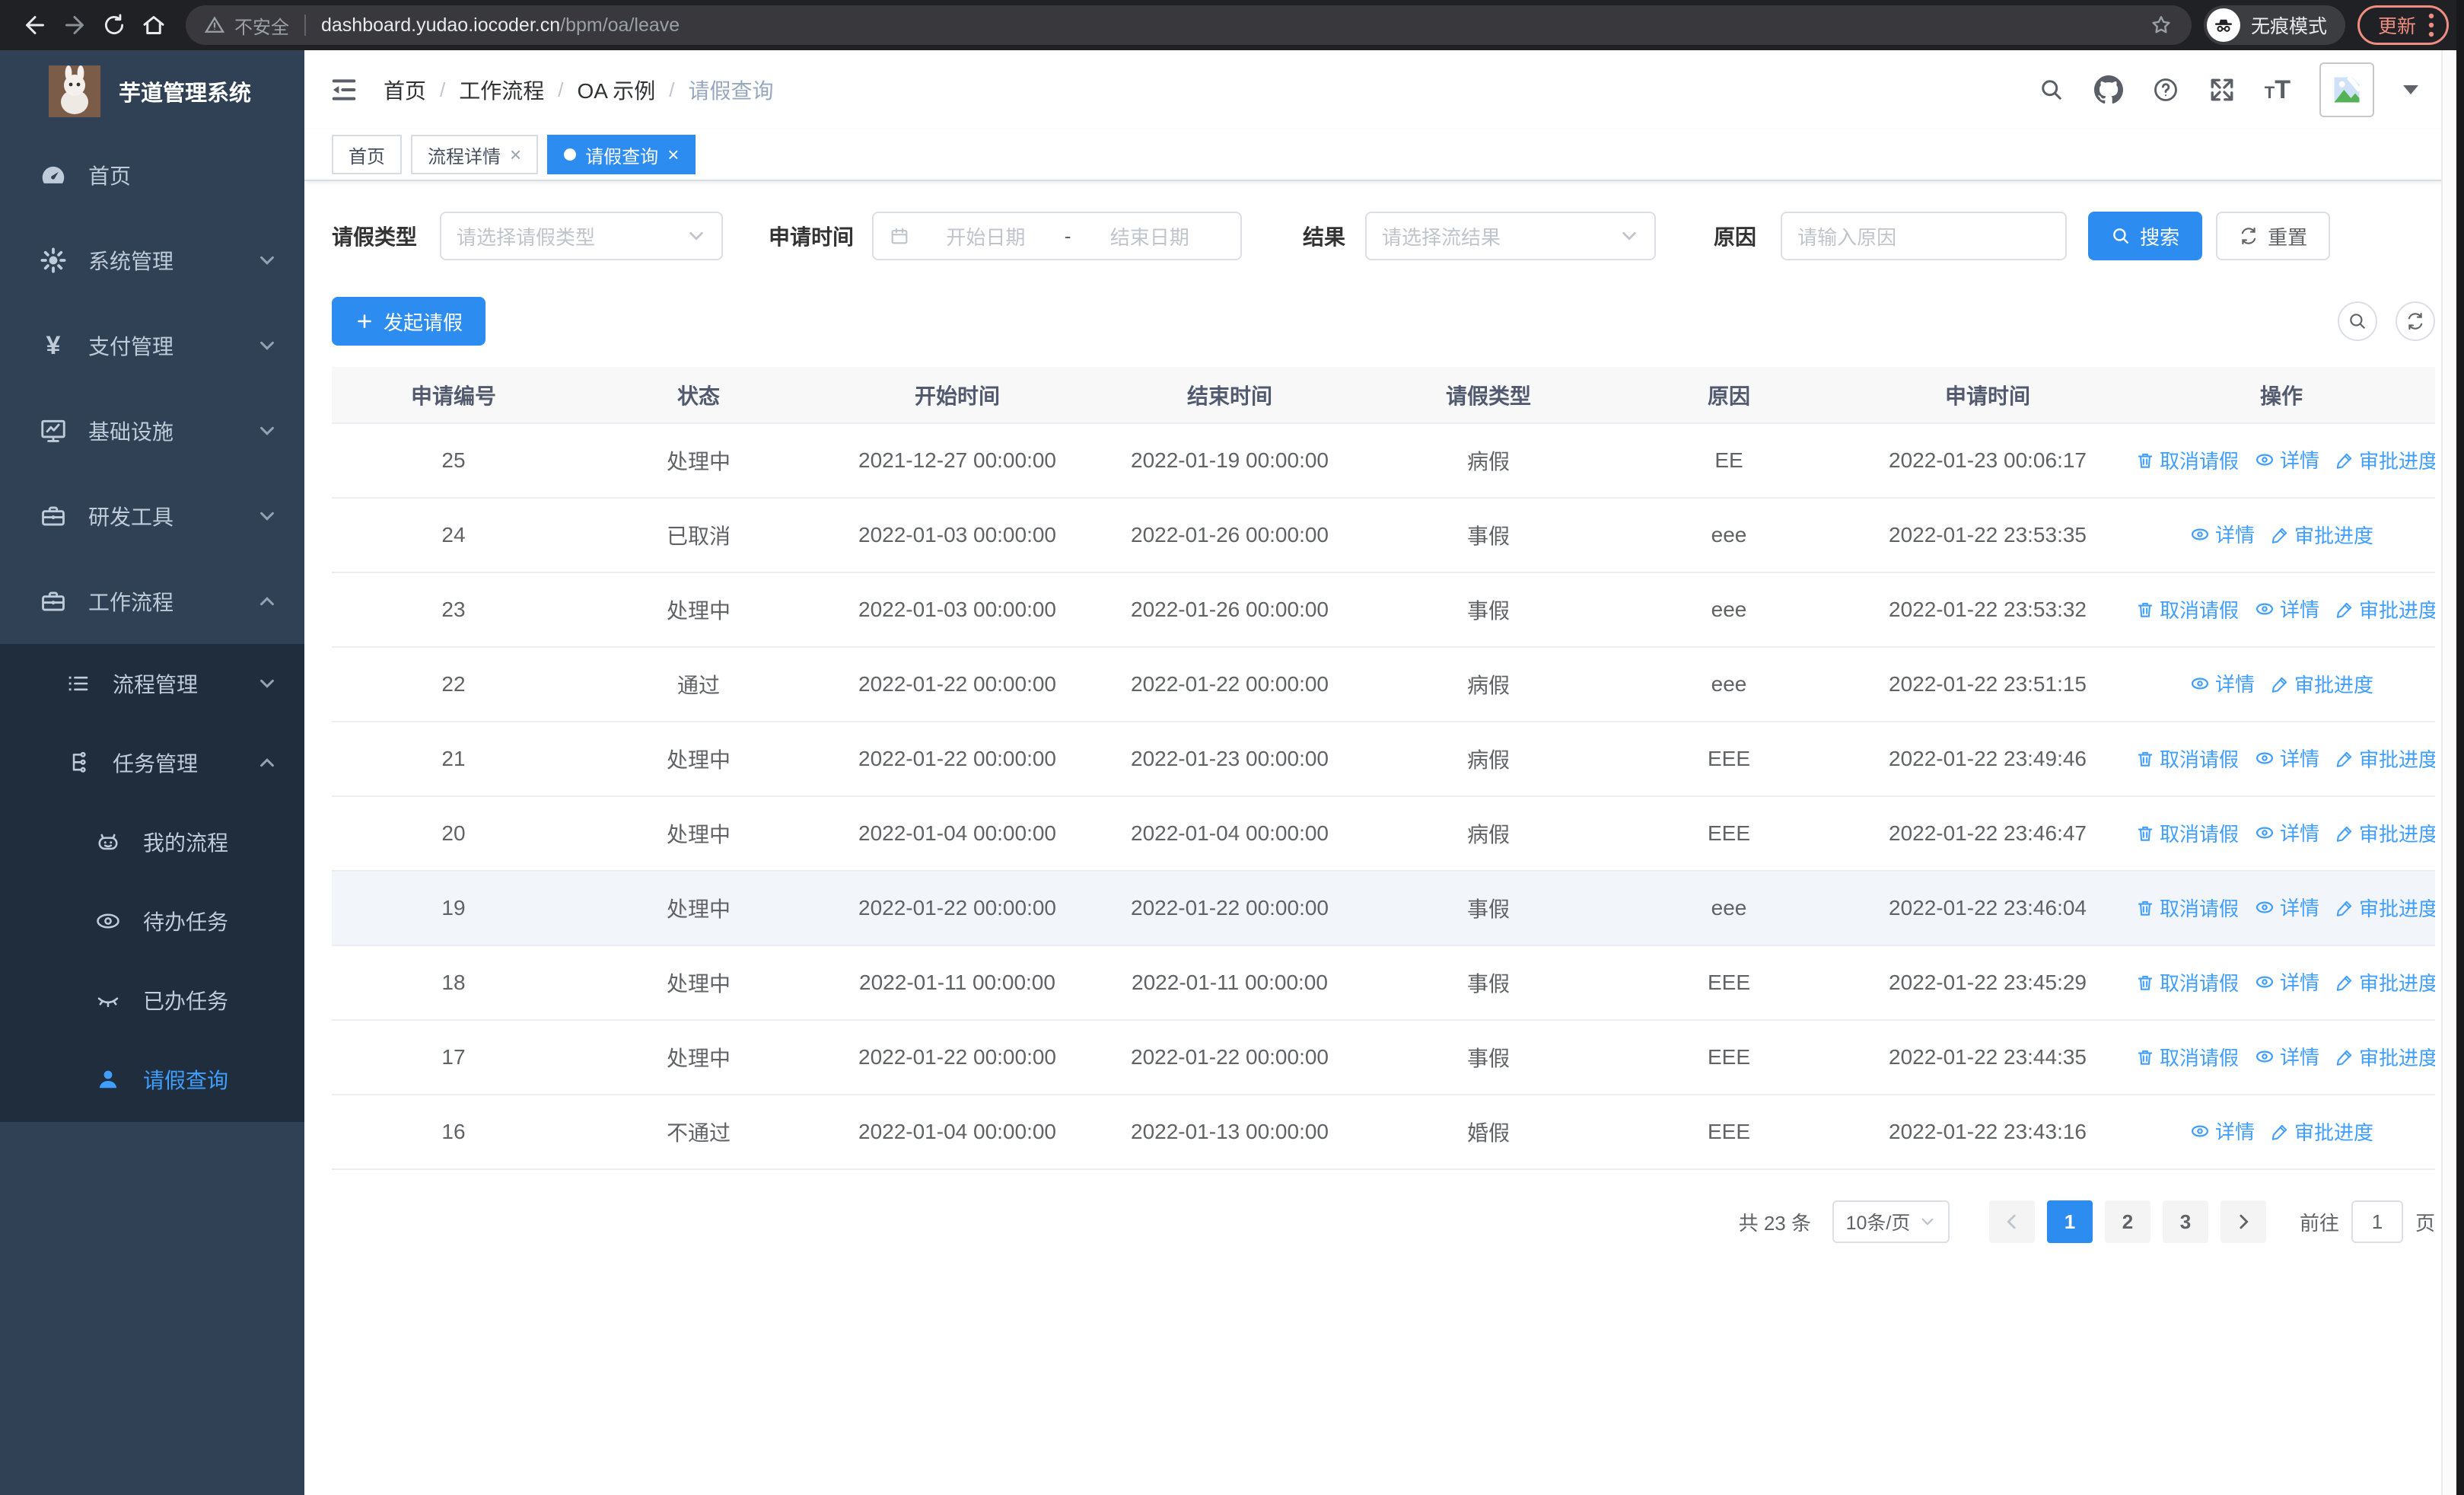 This screenshot has height=1495, width=2464. I want to click on search-button: 搜索, so click(2145, 236).